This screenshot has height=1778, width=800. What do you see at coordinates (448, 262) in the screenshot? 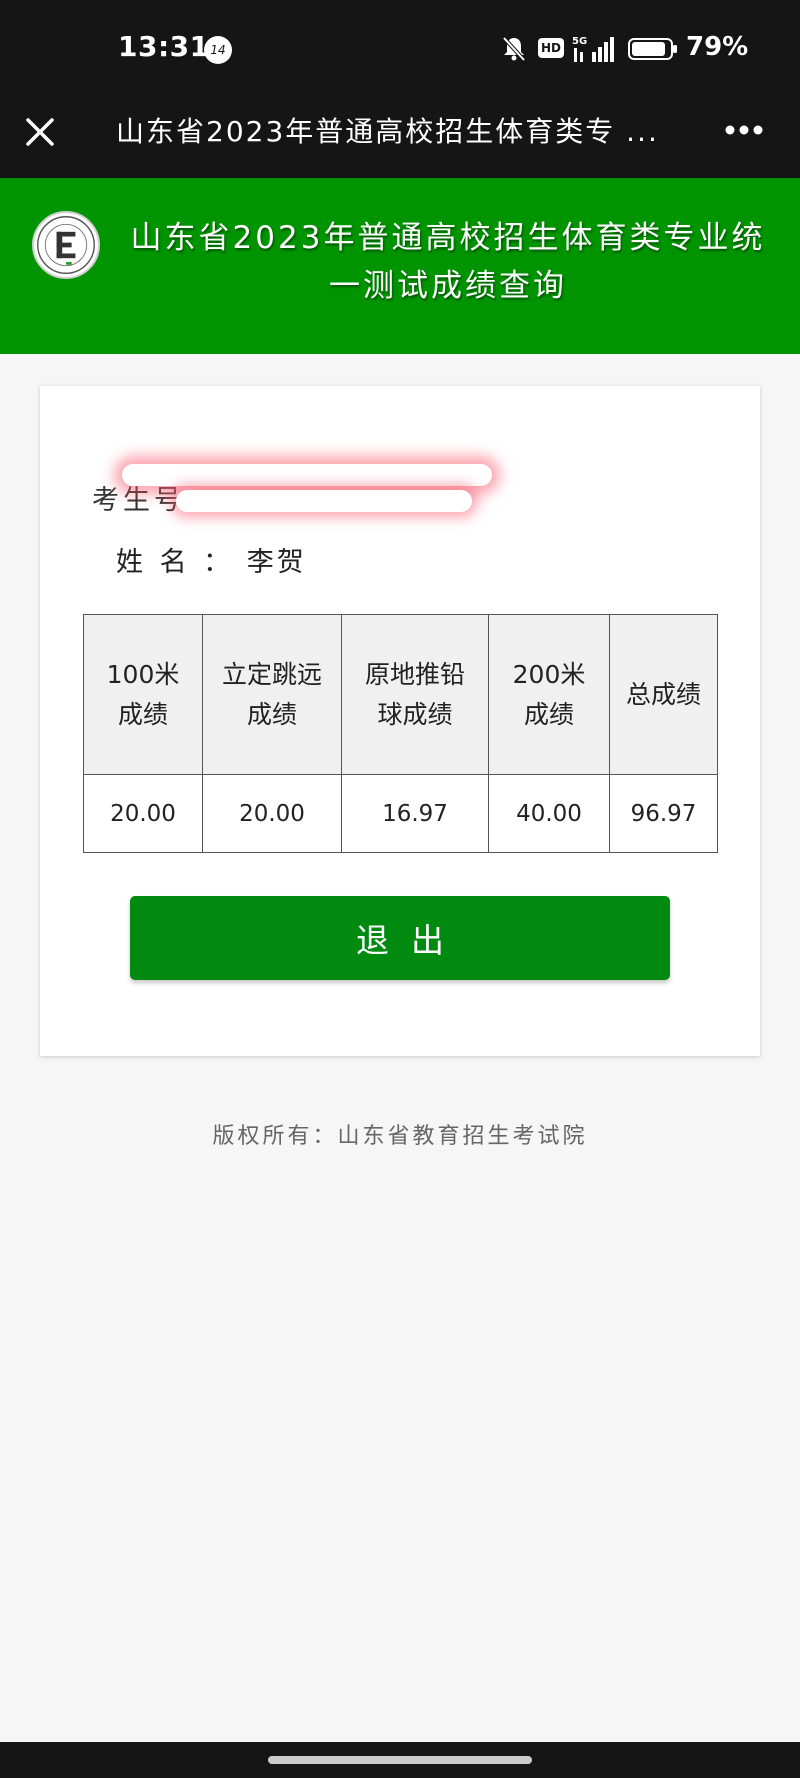
I see `page-title: 山东省2023年普通高校招生体育类专业统一测试成绩查询` at bounding box center [448, 262].